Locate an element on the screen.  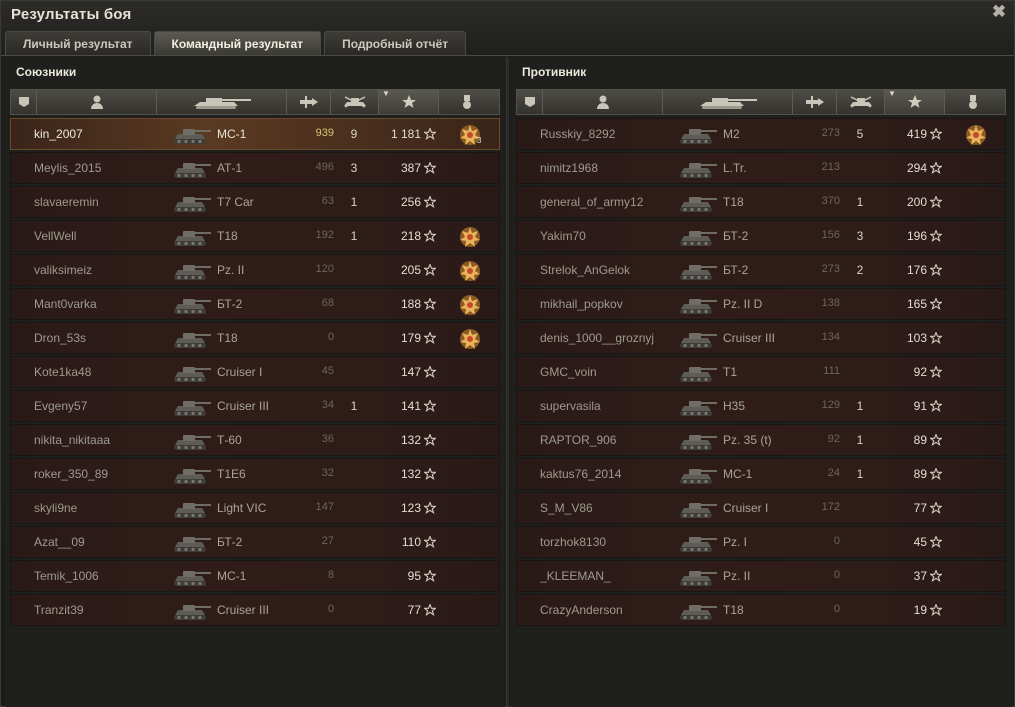
player-row: Mant0varka БТ-2 68 188 is located at coordinates (255, 304).